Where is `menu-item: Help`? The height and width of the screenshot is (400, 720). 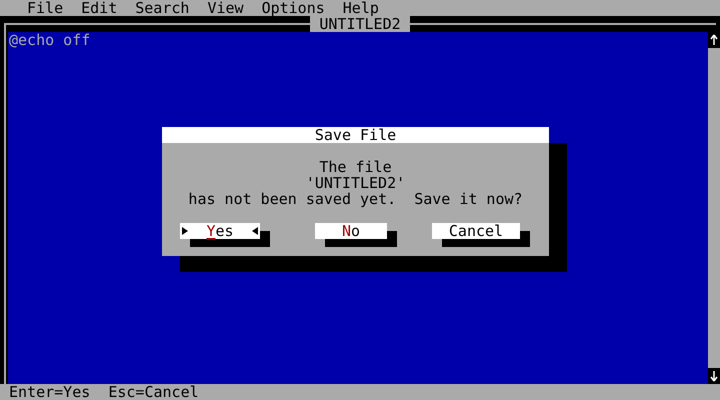
menu-item: Help is located at coordinates (360, 8).